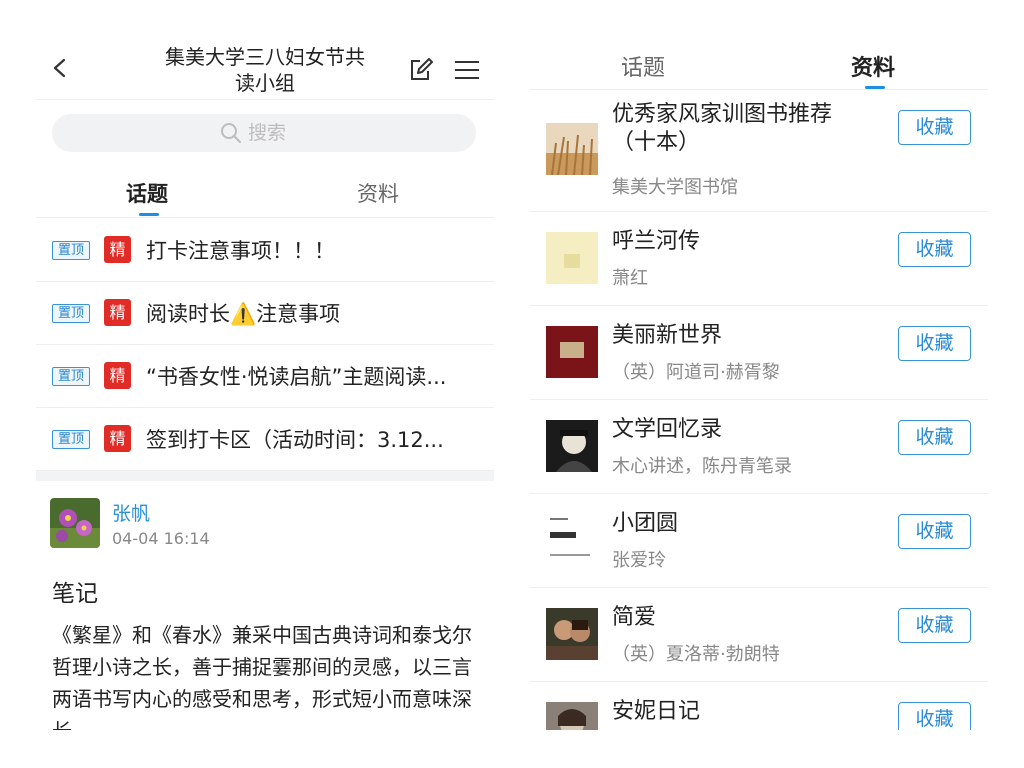 The image size is (1024, 768). Describe the element at coordinates (759, 706) in the screenshot. I see `book-item: 安妮日记 收藏` at that location.